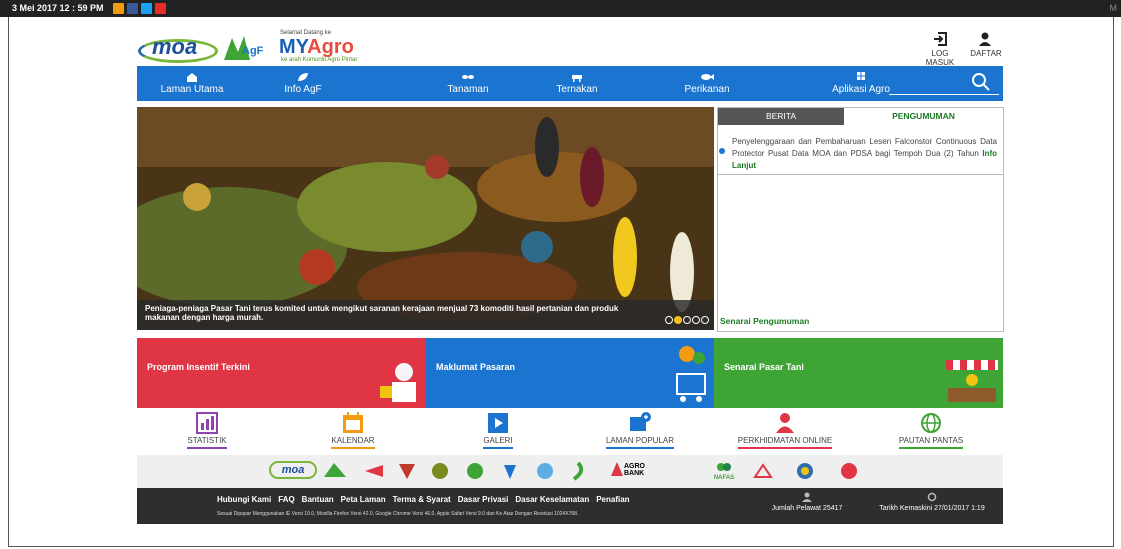 This screenshot has height=549, width=1121. What do you see at coordinates (807, 497) in the screenshot?
I see `user-icon` at bounding box center [807, 497].